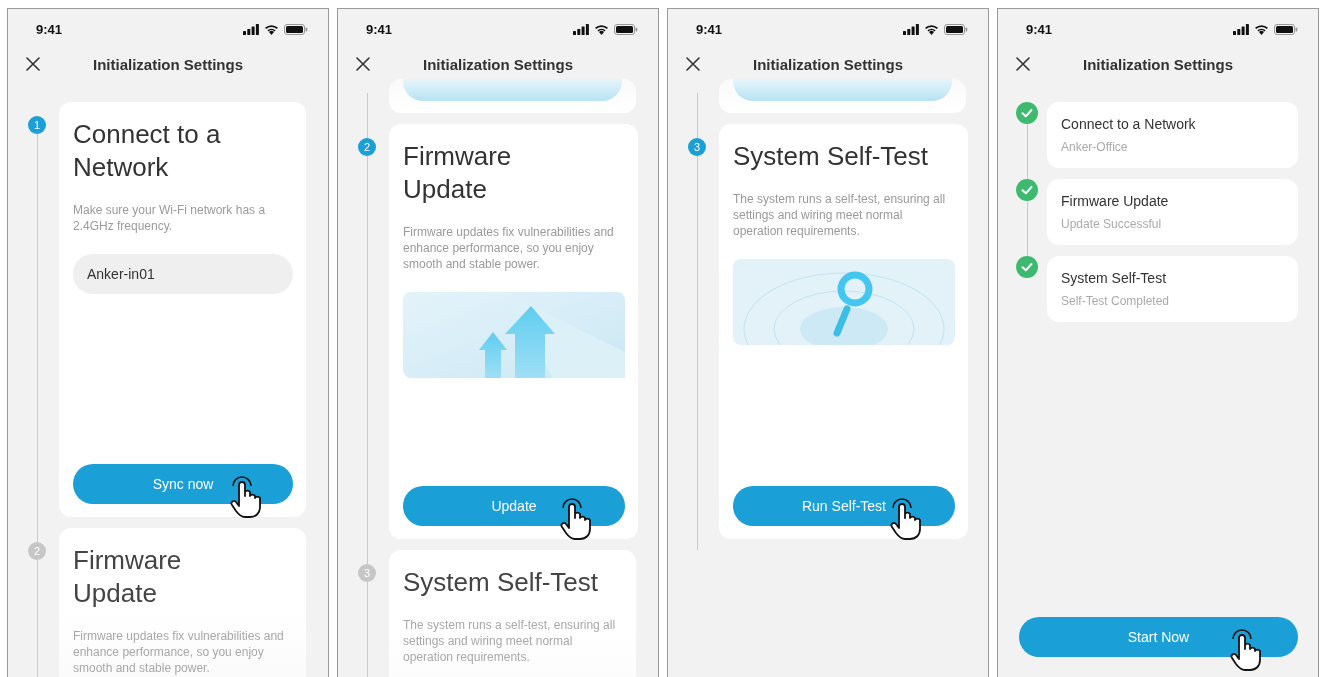  I want to click on start-now-button: Start Now, so click(1158, 637).